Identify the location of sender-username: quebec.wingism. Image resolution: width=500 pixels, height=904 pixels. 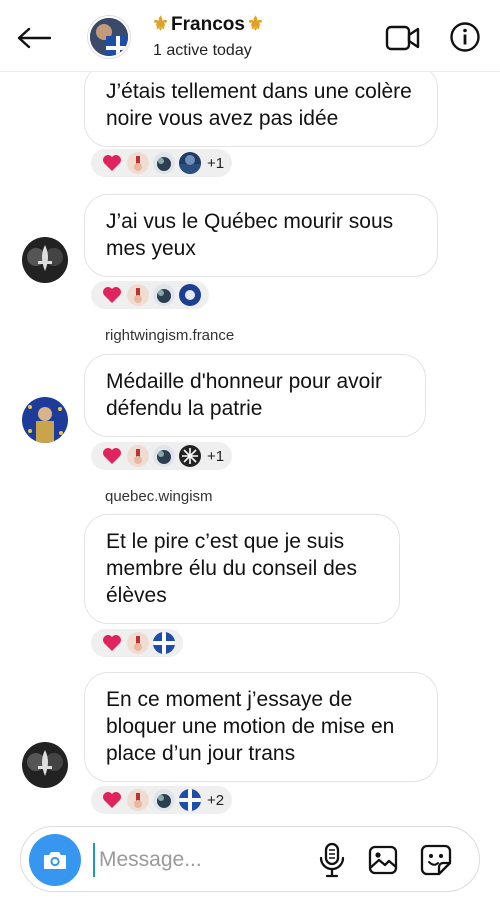
(159, 496).